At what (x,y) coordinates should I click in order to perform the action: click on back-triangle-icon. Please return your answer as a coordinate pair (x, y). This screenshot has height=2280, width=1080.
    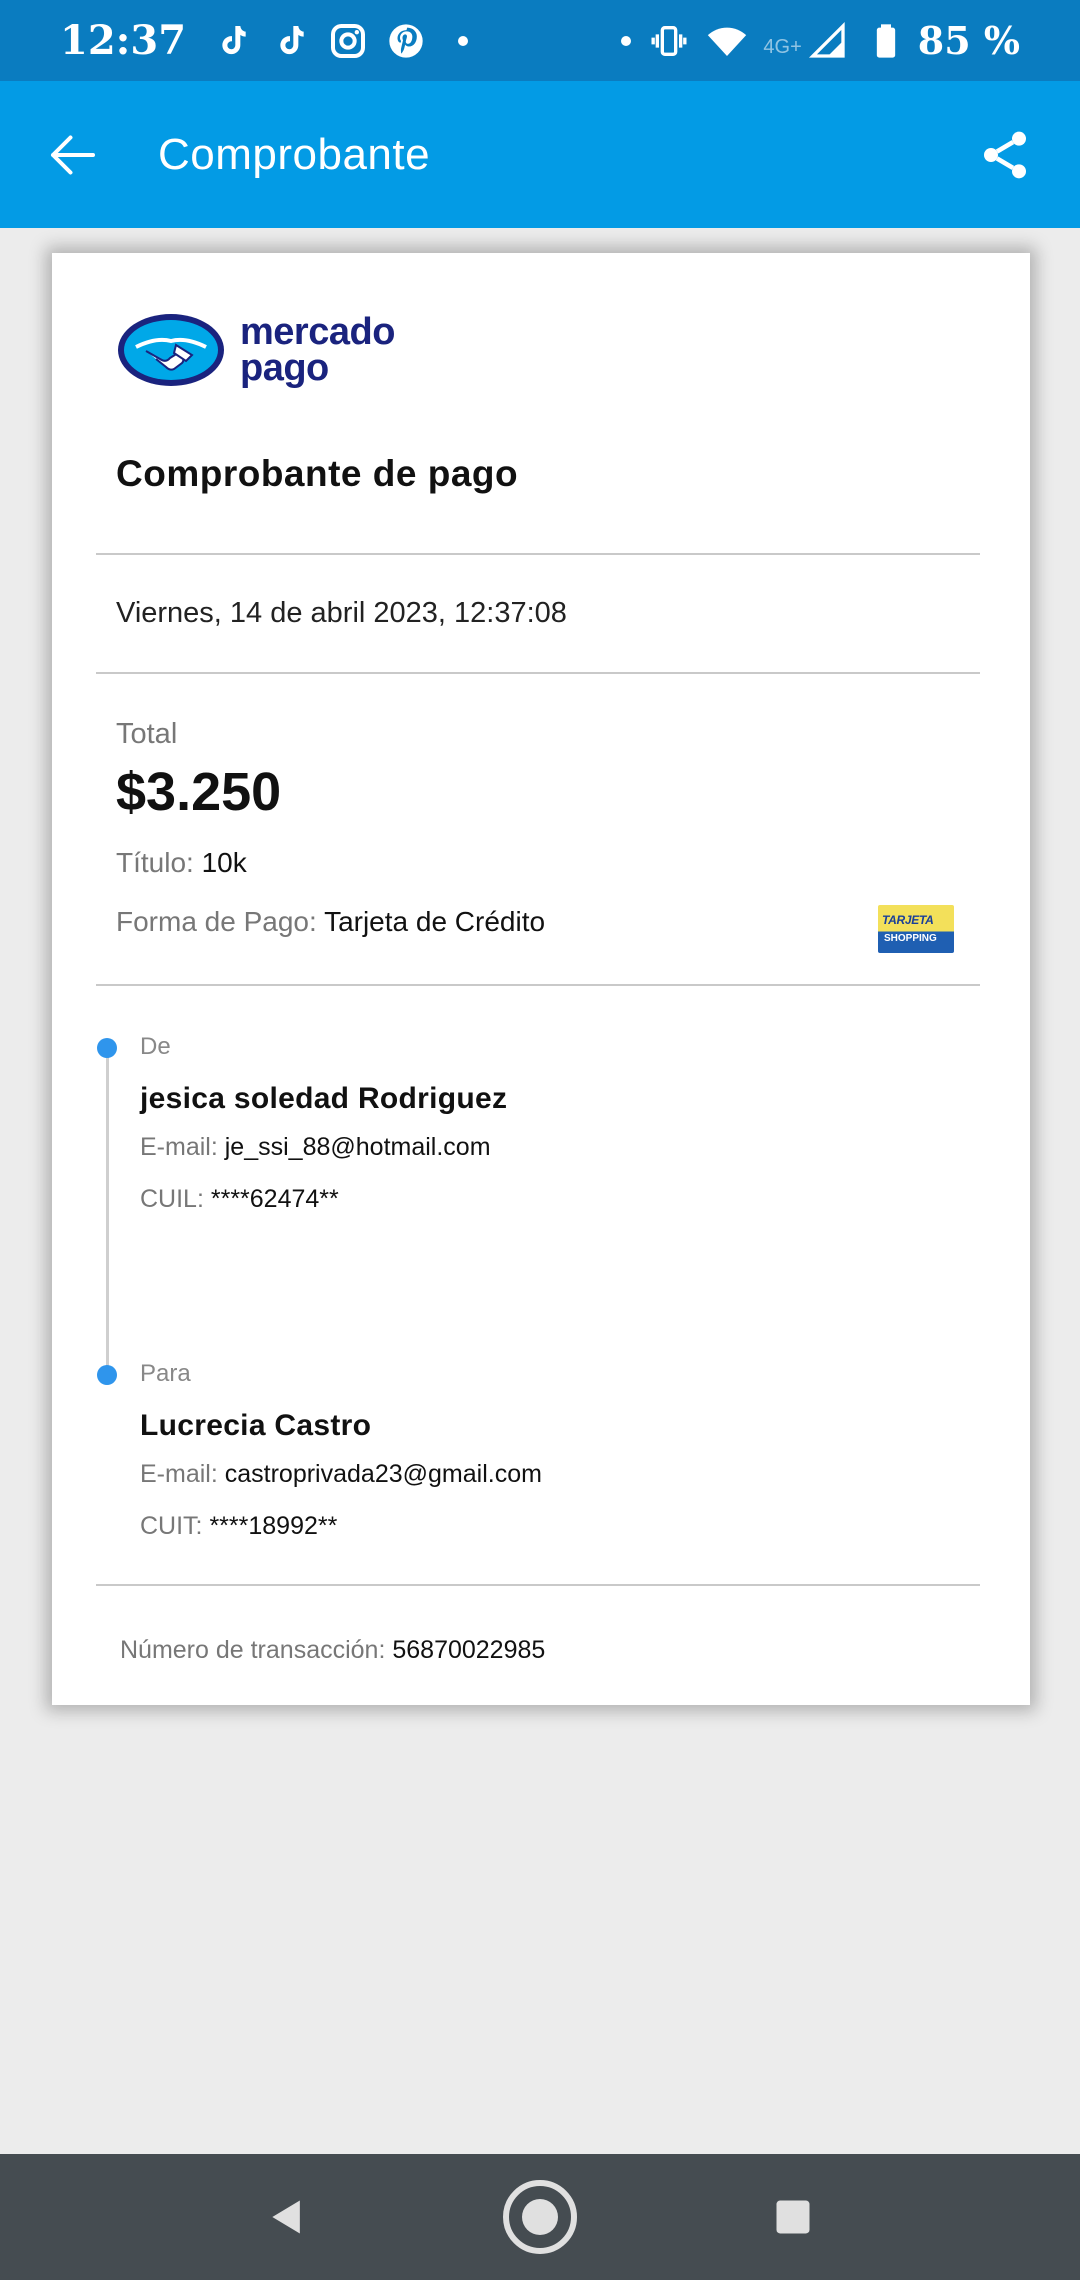
    Looking at the image, I should click on (285, 2217).